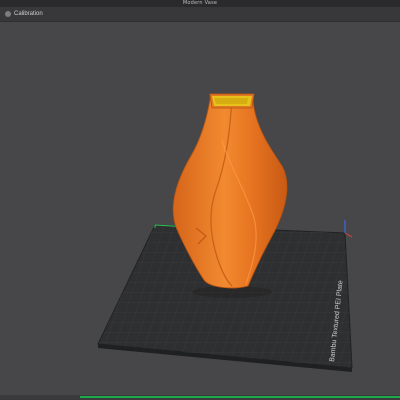 The width and height of the screenshot is (400, 400). Describe the element at coordinates (240, 397) in the screenshot. I see `progress-fill` at that location.